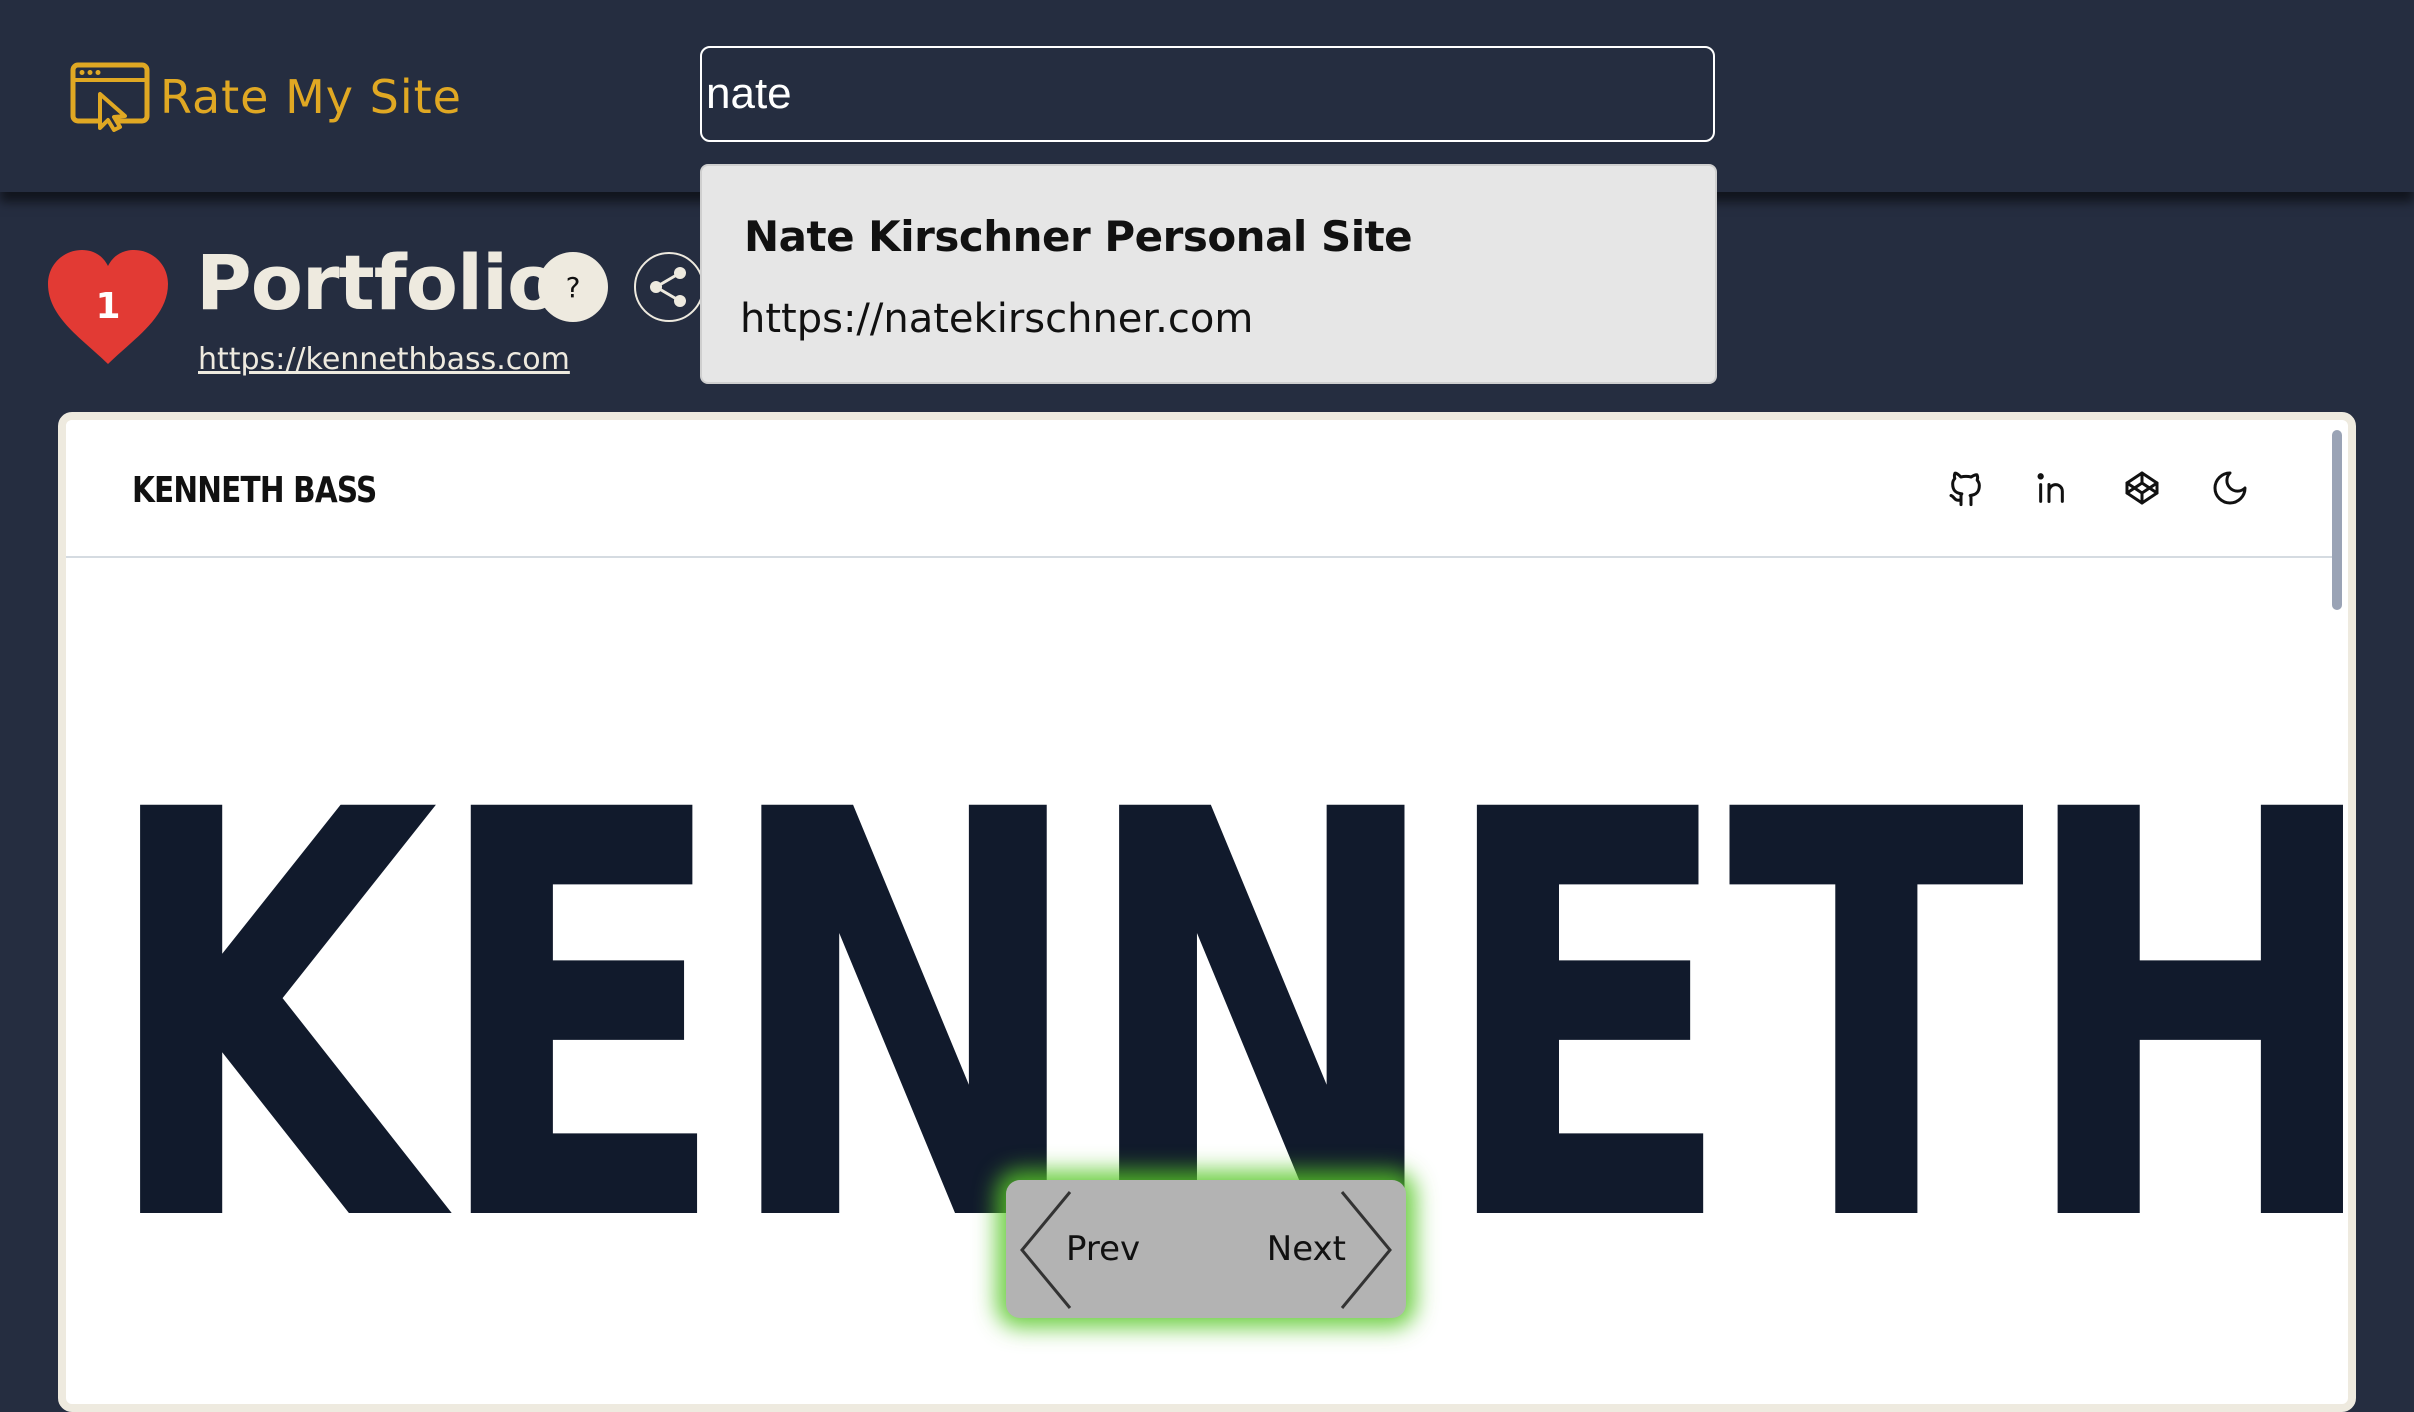  I want to click on chevron-right-icon, so click(1366, 1250).